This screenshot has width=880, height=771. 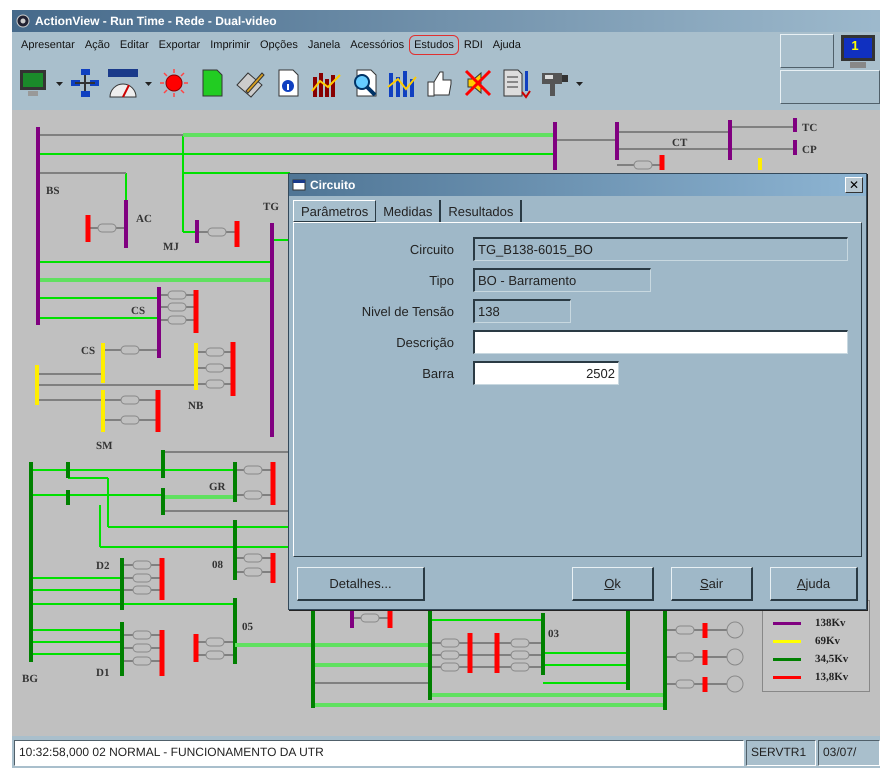 I want to click on panel-box, so click(x=807, y=51).